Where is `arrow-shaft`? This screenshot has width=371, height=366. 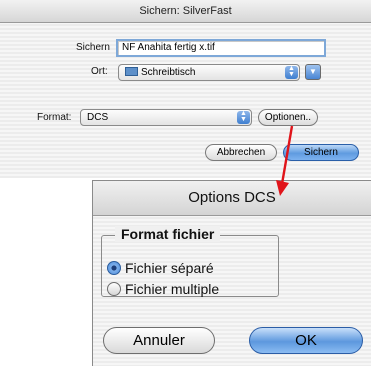
arrow-shaft is located at coordinates (287, 155).